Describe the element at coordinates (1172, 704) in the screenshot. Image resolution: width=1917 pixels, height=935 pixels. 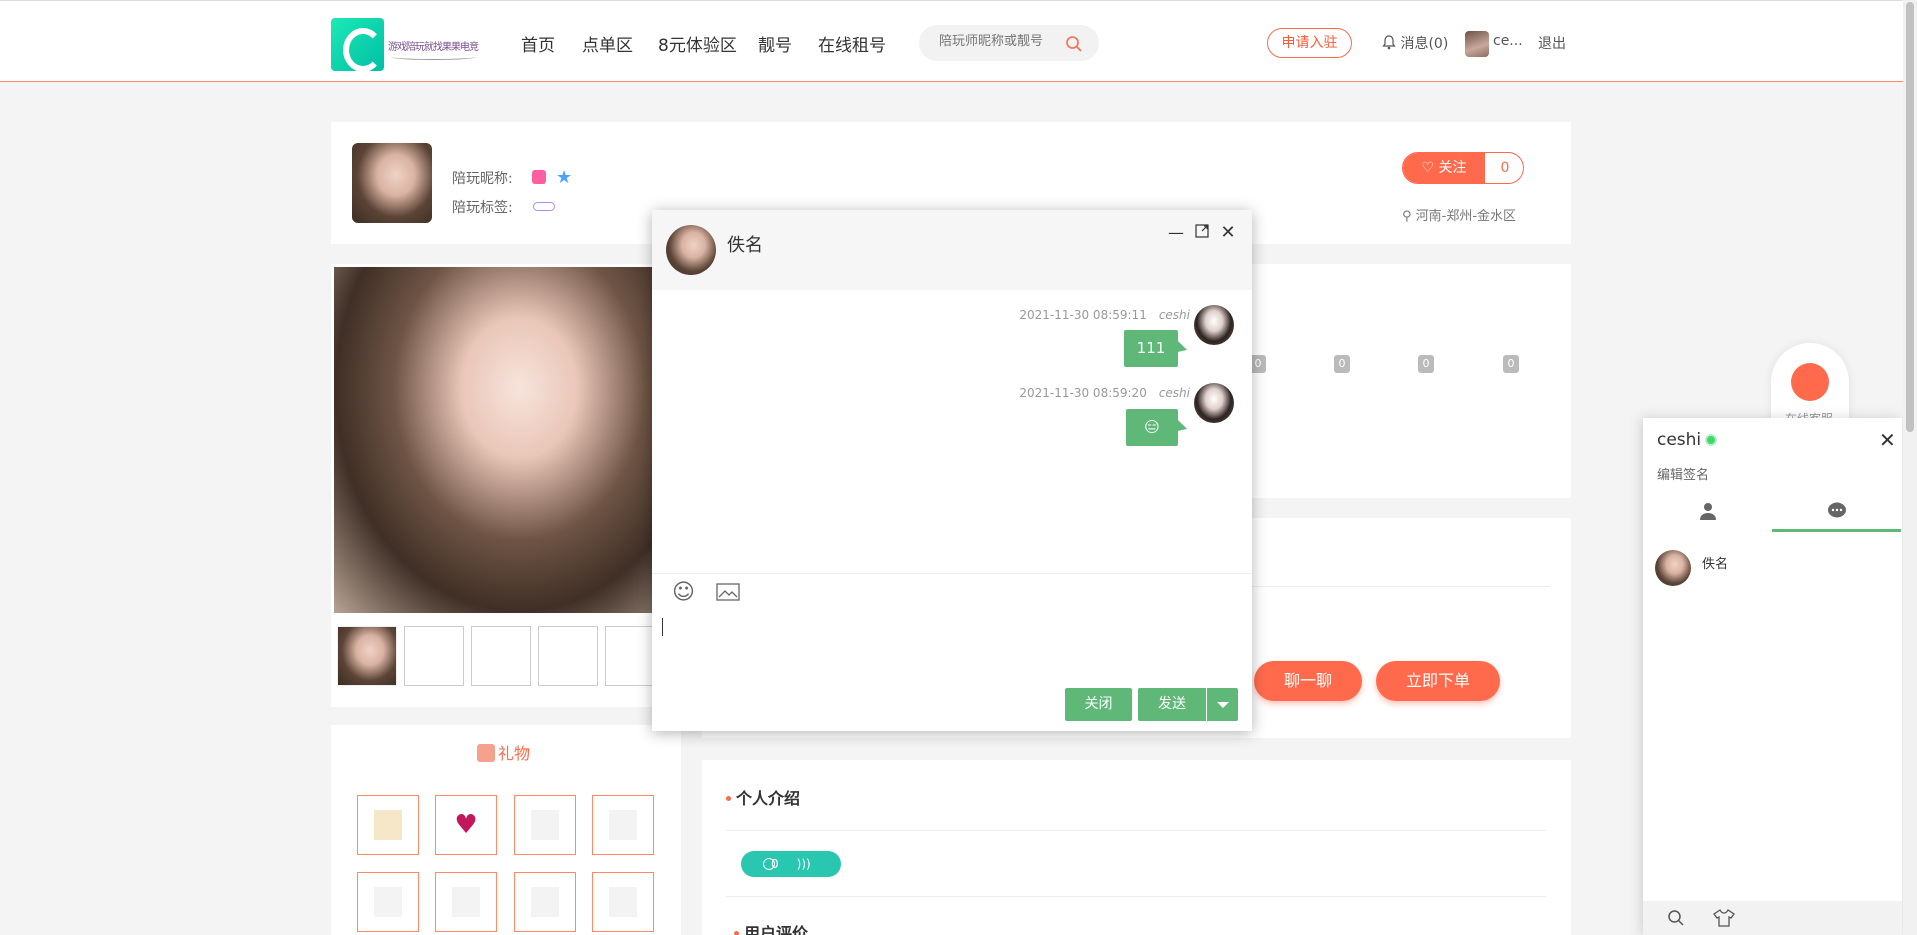
I see `send-button: 发送` at that location.